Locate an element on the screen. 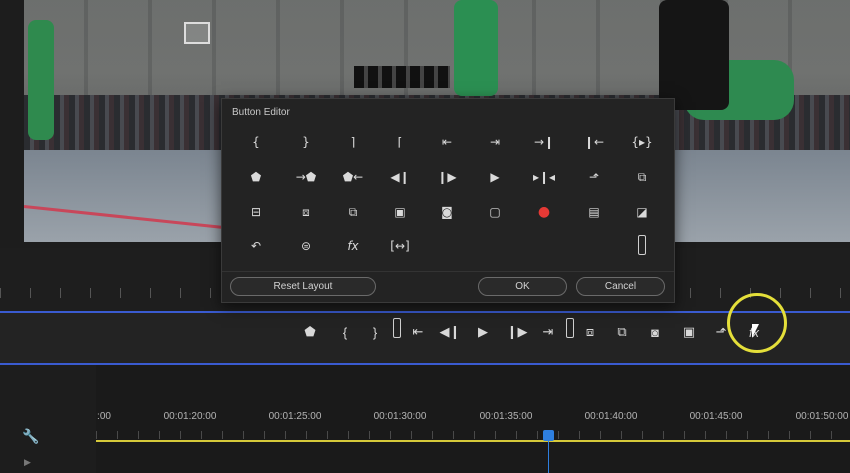  extract-icon: ⧉ is located at coordinates (622, 332).